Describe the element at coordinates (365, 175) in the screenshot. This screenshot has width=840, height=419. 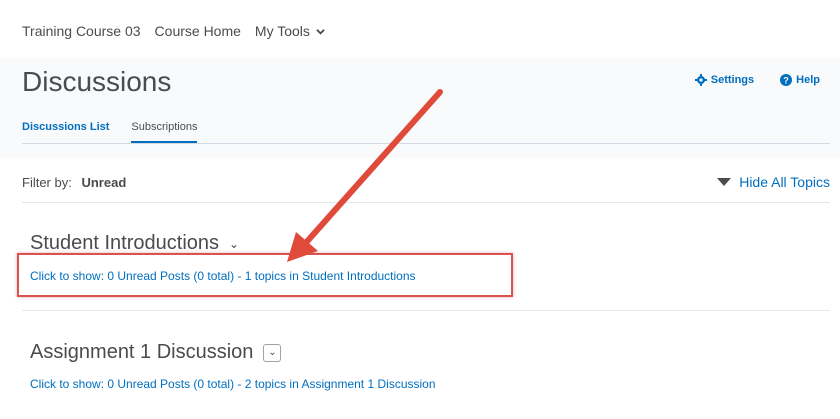
I see `annotation-arrow-icon` at that location.